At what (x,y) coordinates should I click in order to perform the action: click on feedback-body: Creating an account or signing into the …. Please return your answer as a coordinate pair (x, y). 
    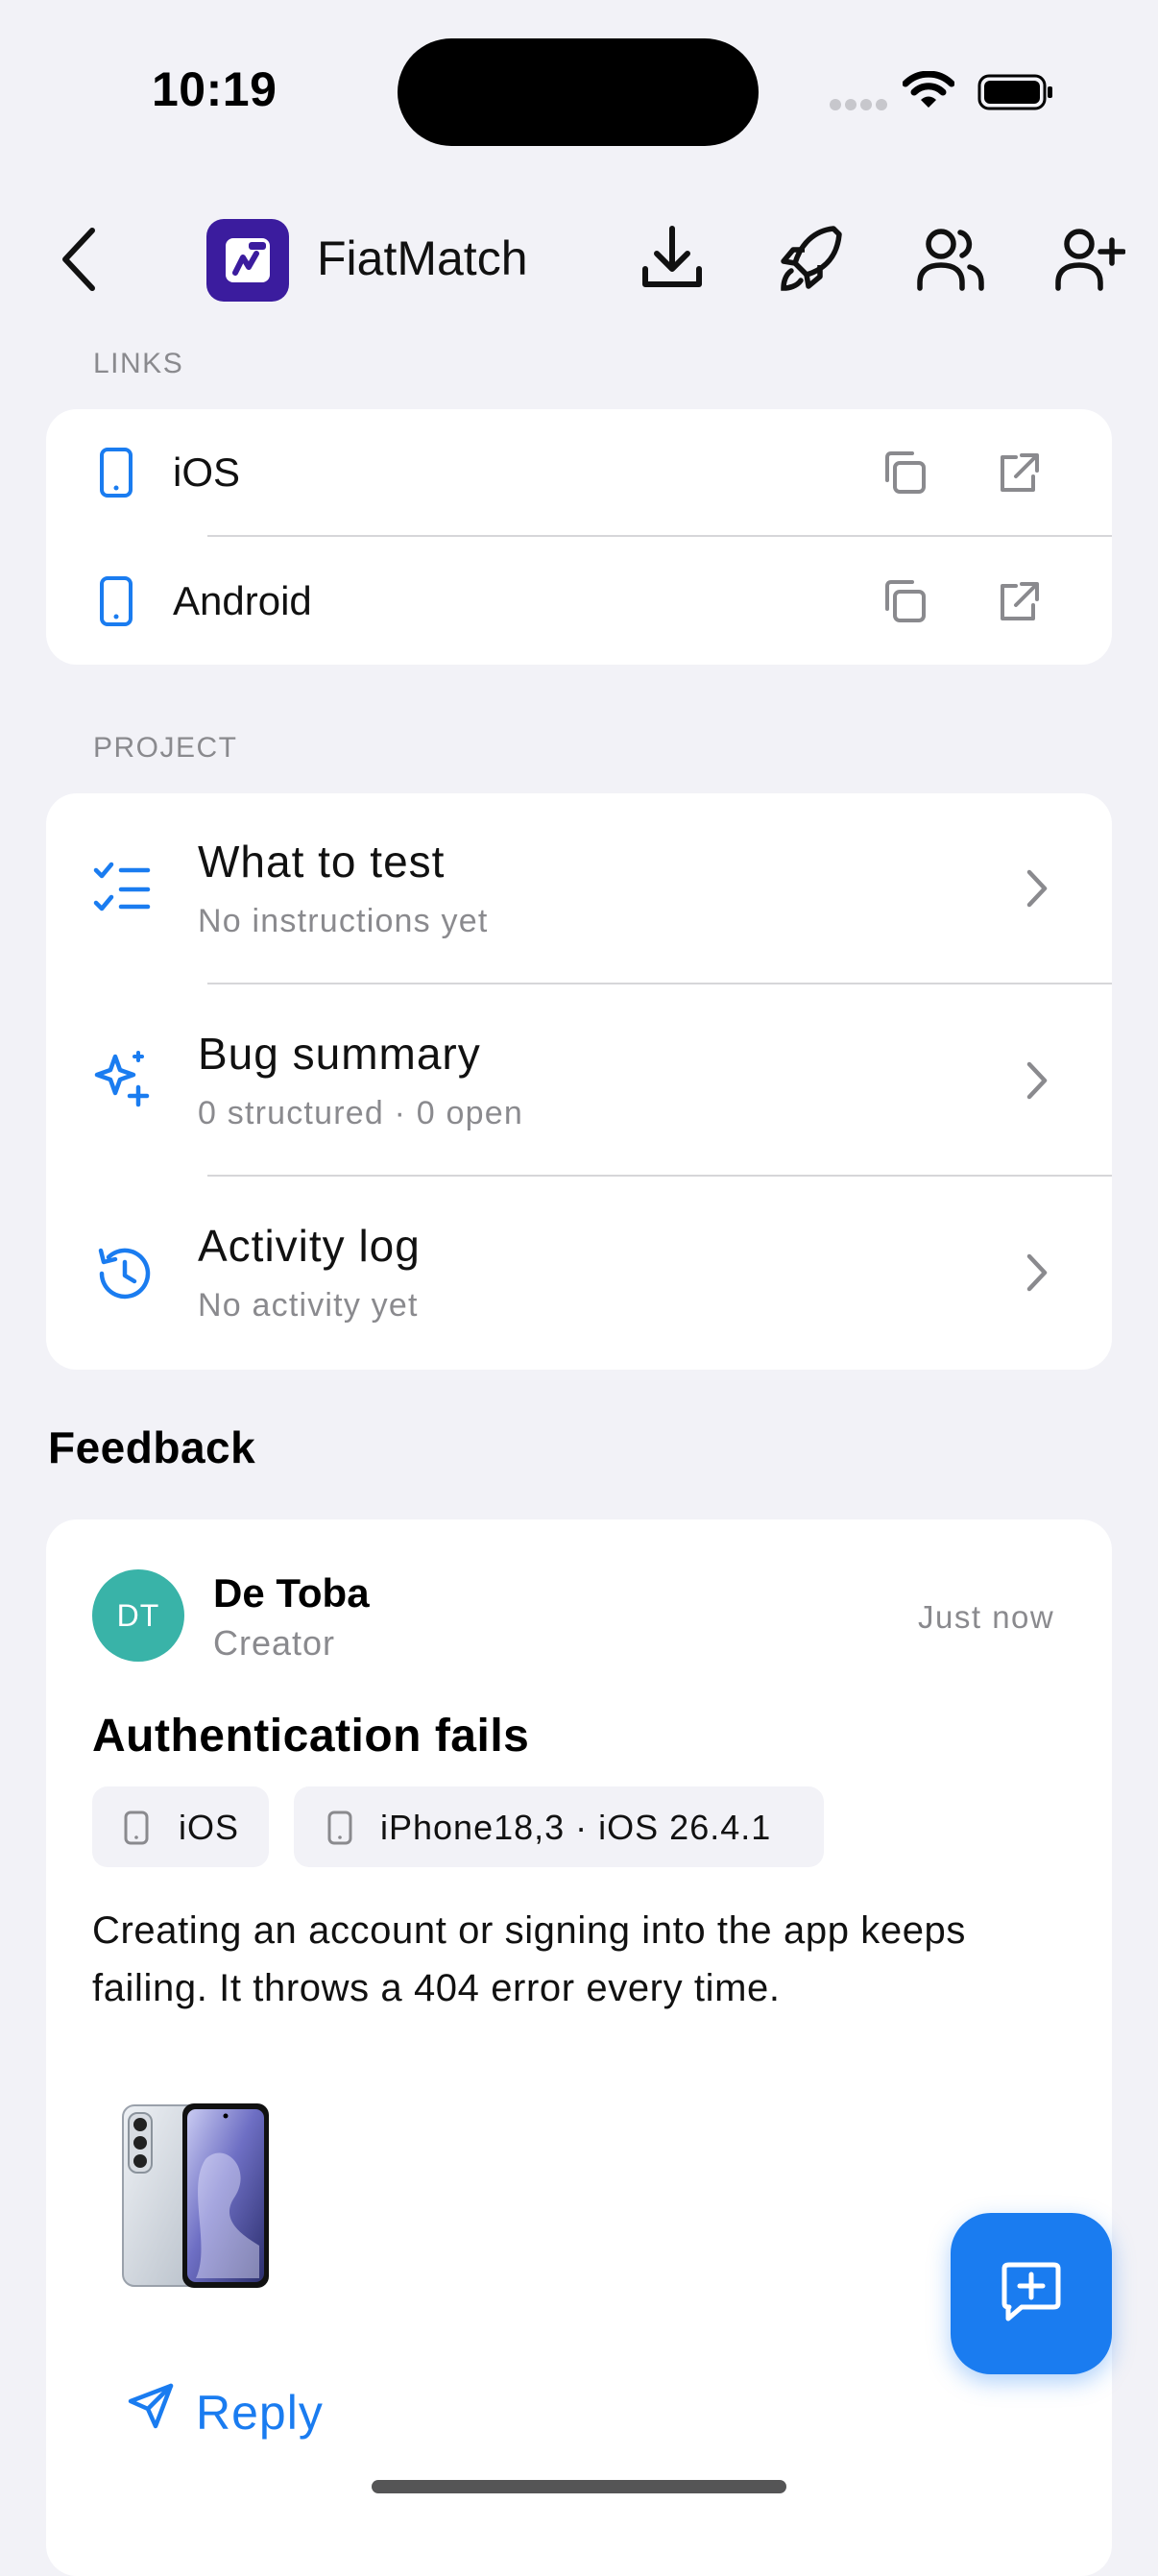
    Looking at the image, I should click on (529, 1959).